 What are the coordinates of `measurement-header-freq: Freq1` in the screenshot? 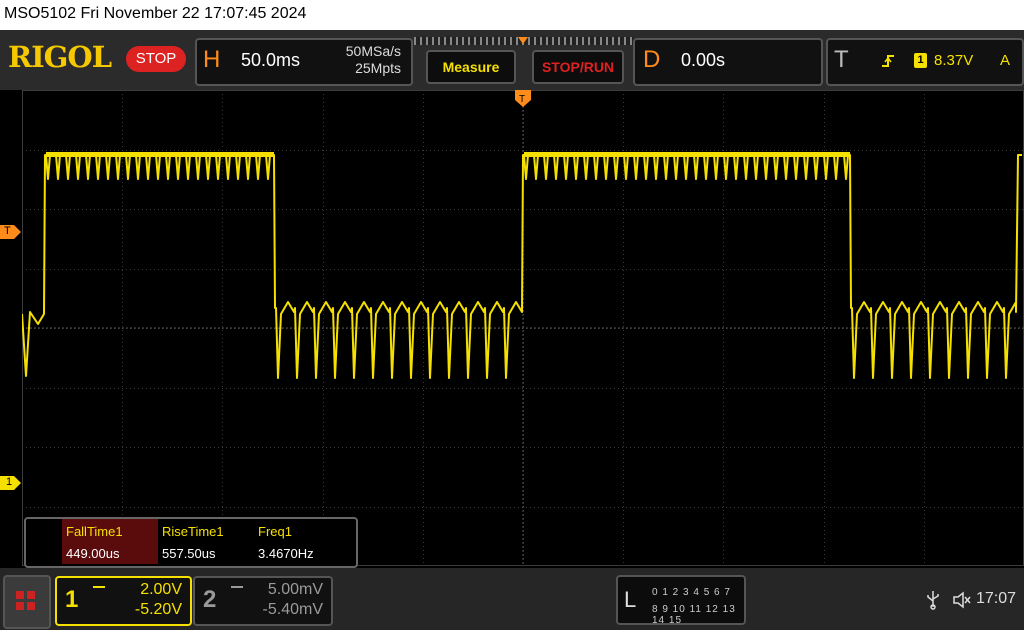 It's located at (275, 531).